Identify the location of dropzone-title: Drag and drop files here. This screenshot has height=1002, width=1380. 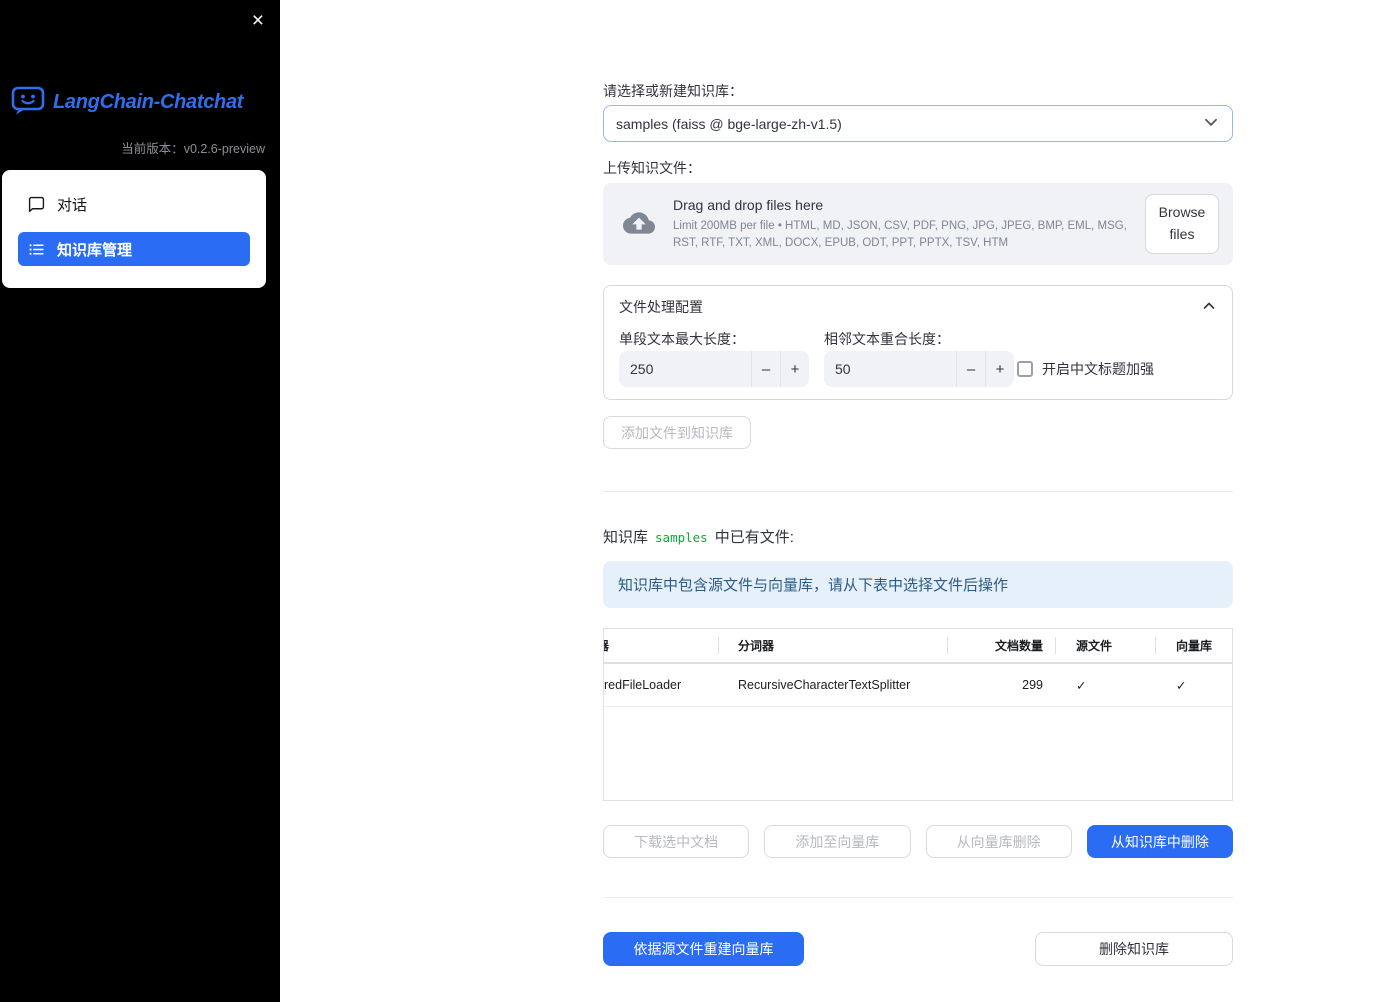
(748, 204).